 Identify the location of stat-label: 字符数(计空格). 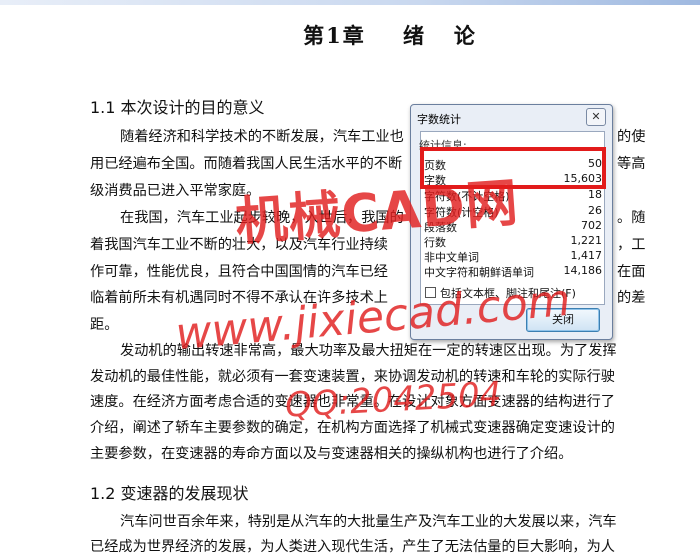
(461, 212).